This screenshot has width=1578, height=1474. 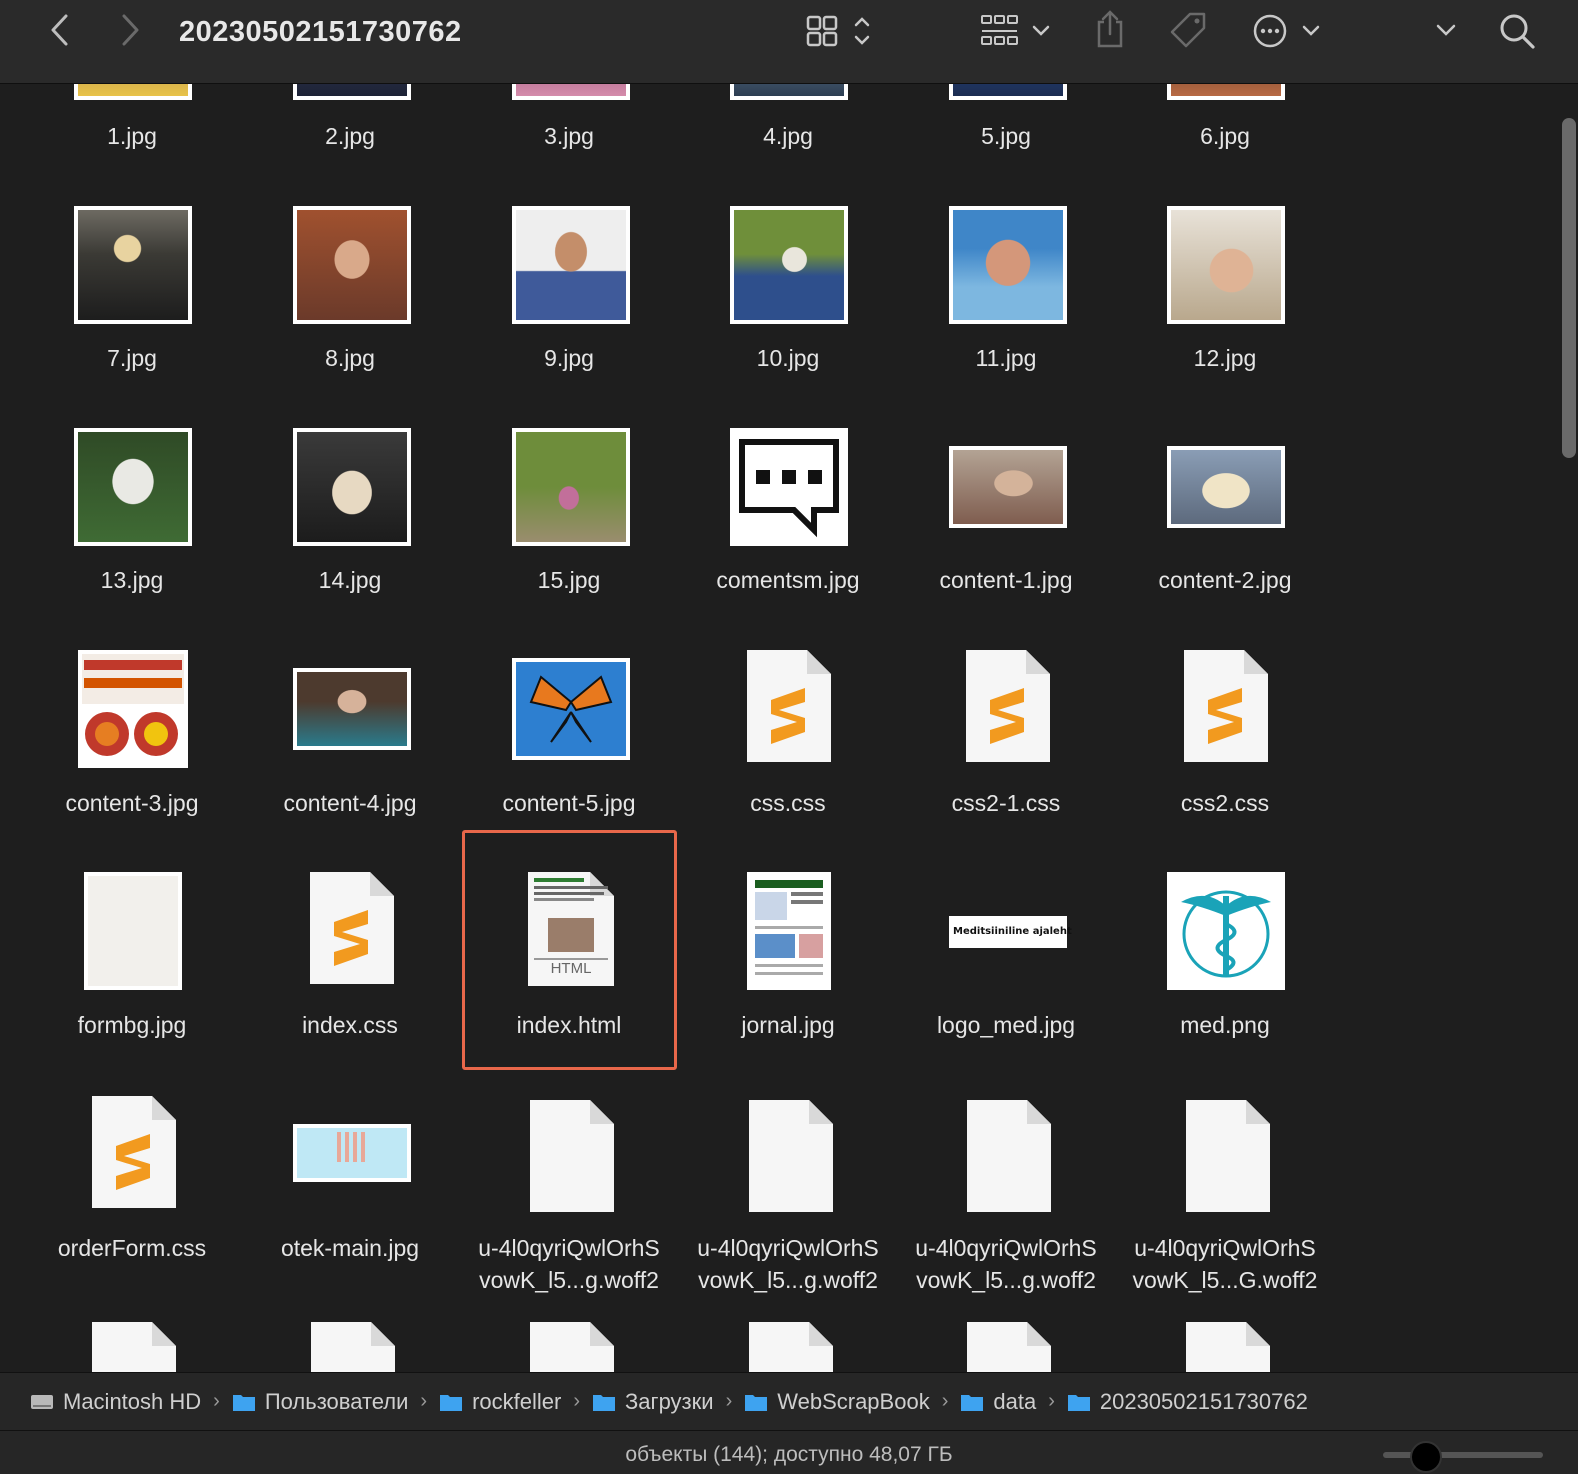 I want to click on file-name: css.css, so click(x=788, y=803).